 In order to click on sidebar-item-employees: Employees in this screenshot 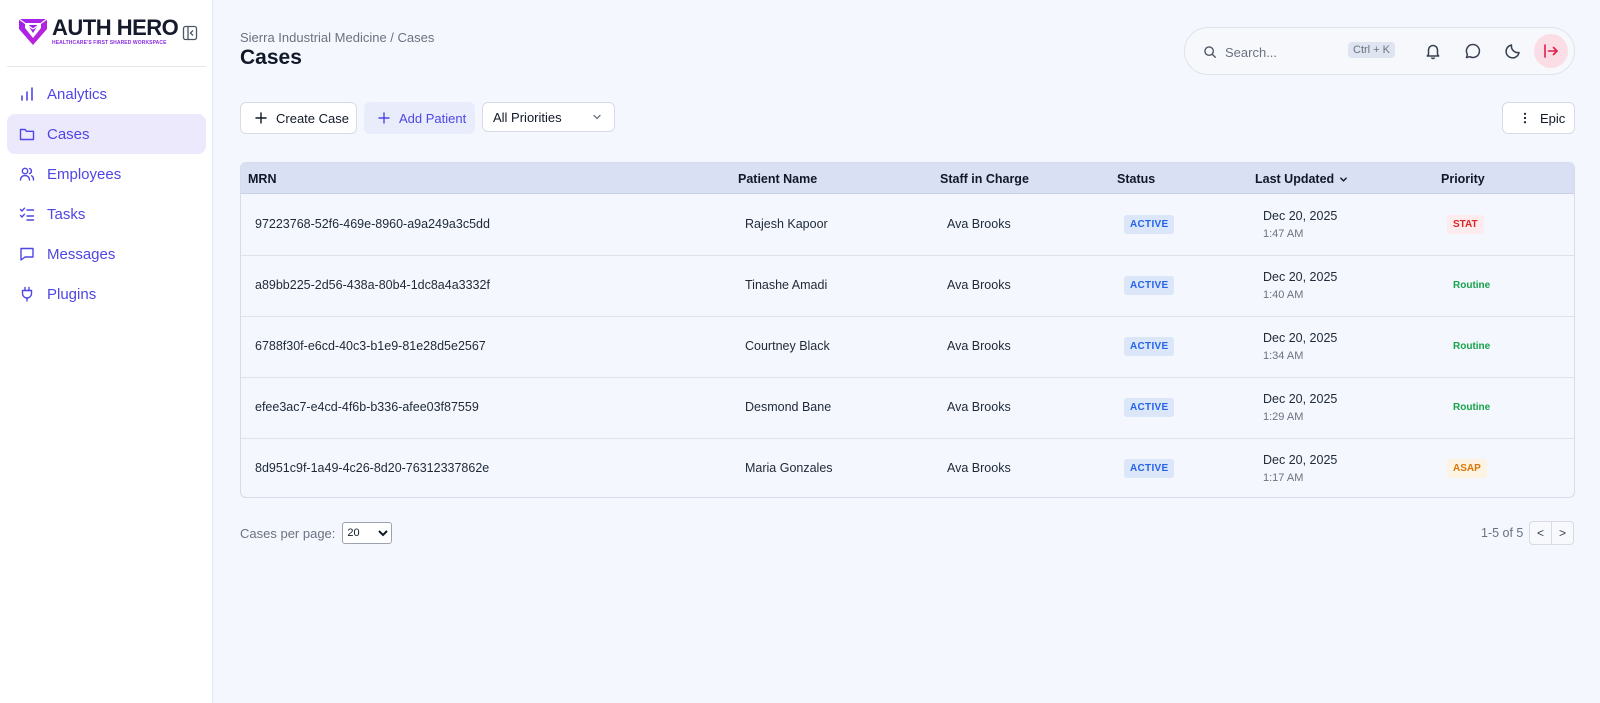, I will do `click(106, 174)`.